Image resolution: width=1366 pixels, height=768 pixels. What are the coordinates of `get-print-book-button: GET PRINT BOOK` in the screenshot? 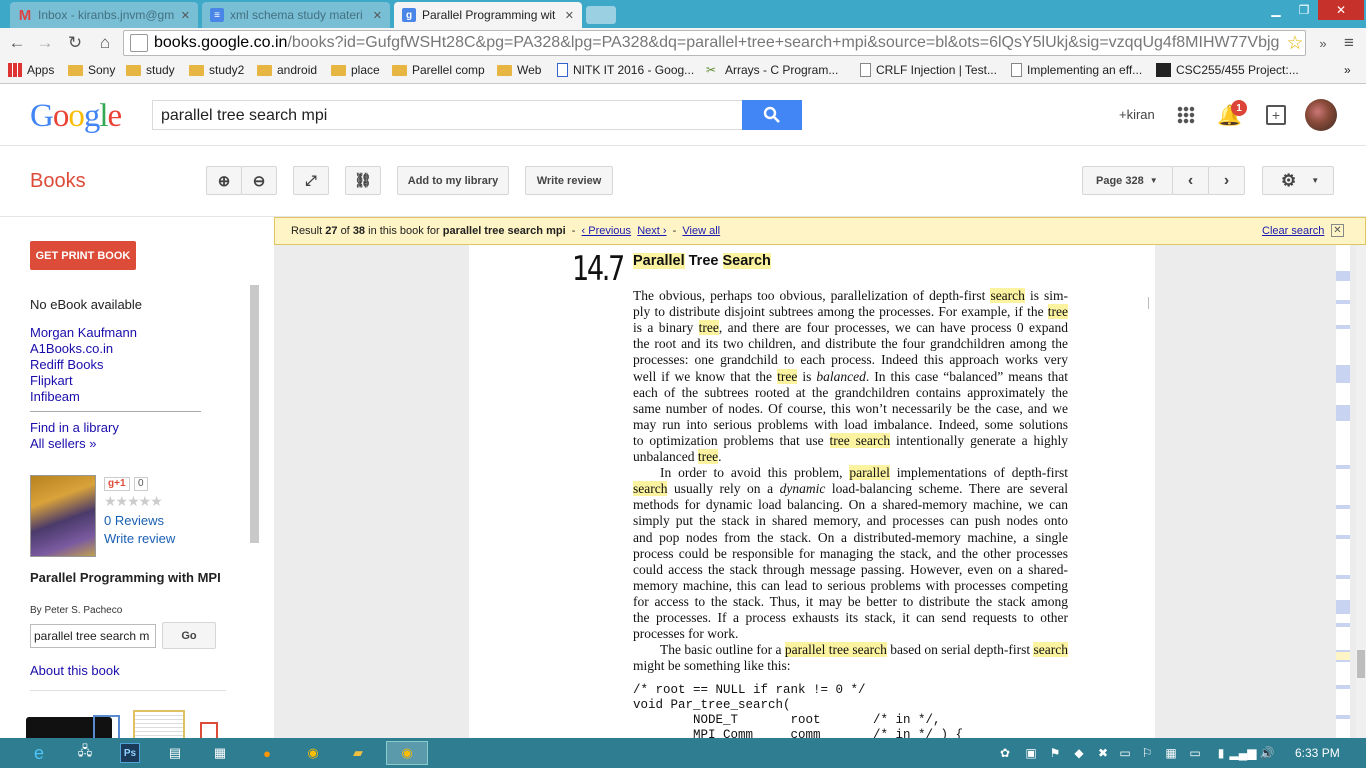 It's located at (83, 255).